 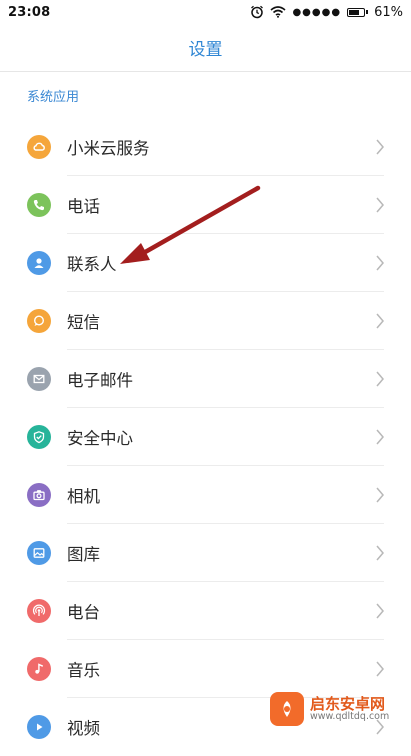 What do you see at coordinates (83, 496) in the screenshot?
I see `item-label: 相机` at bounding box center [83, 496].